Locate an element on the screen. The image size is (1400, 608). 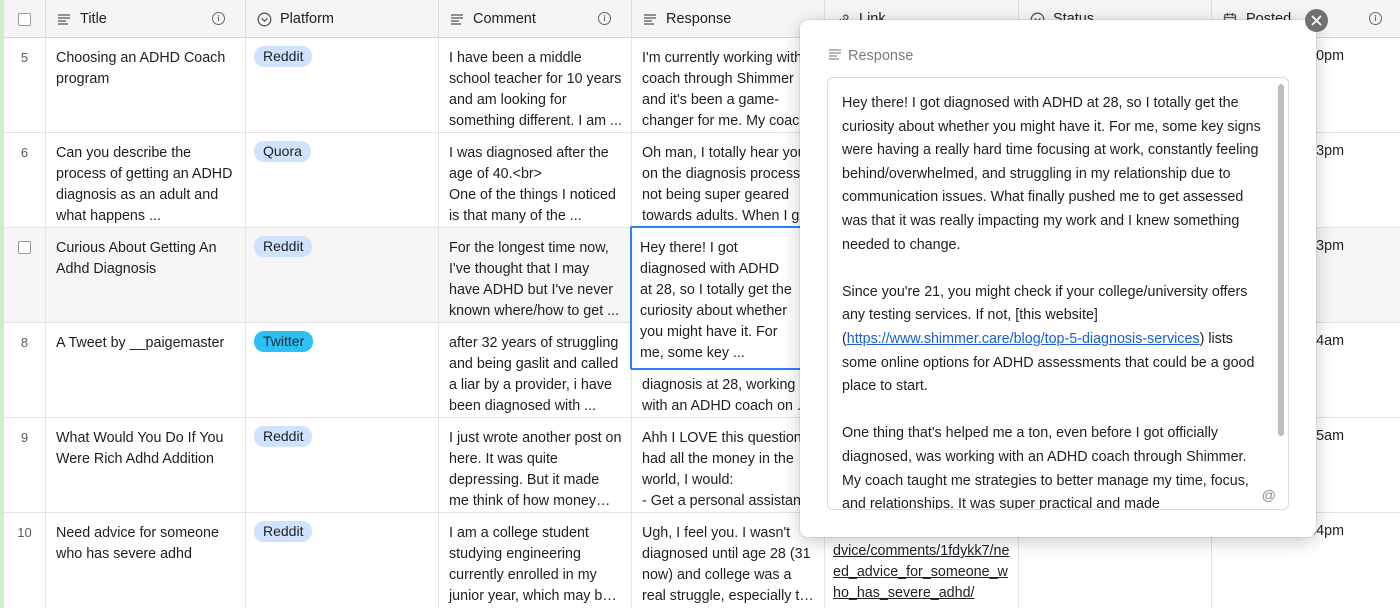
column-label: Platform is located at coordinates (307, 19).